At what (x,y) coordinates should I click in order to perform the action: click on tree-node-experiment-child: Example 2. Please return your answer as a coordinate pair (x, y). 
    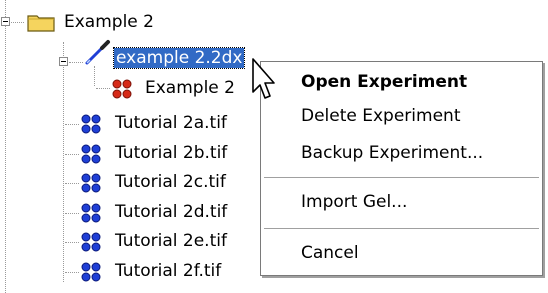
    Looking at the image, I should click on (190, 88).